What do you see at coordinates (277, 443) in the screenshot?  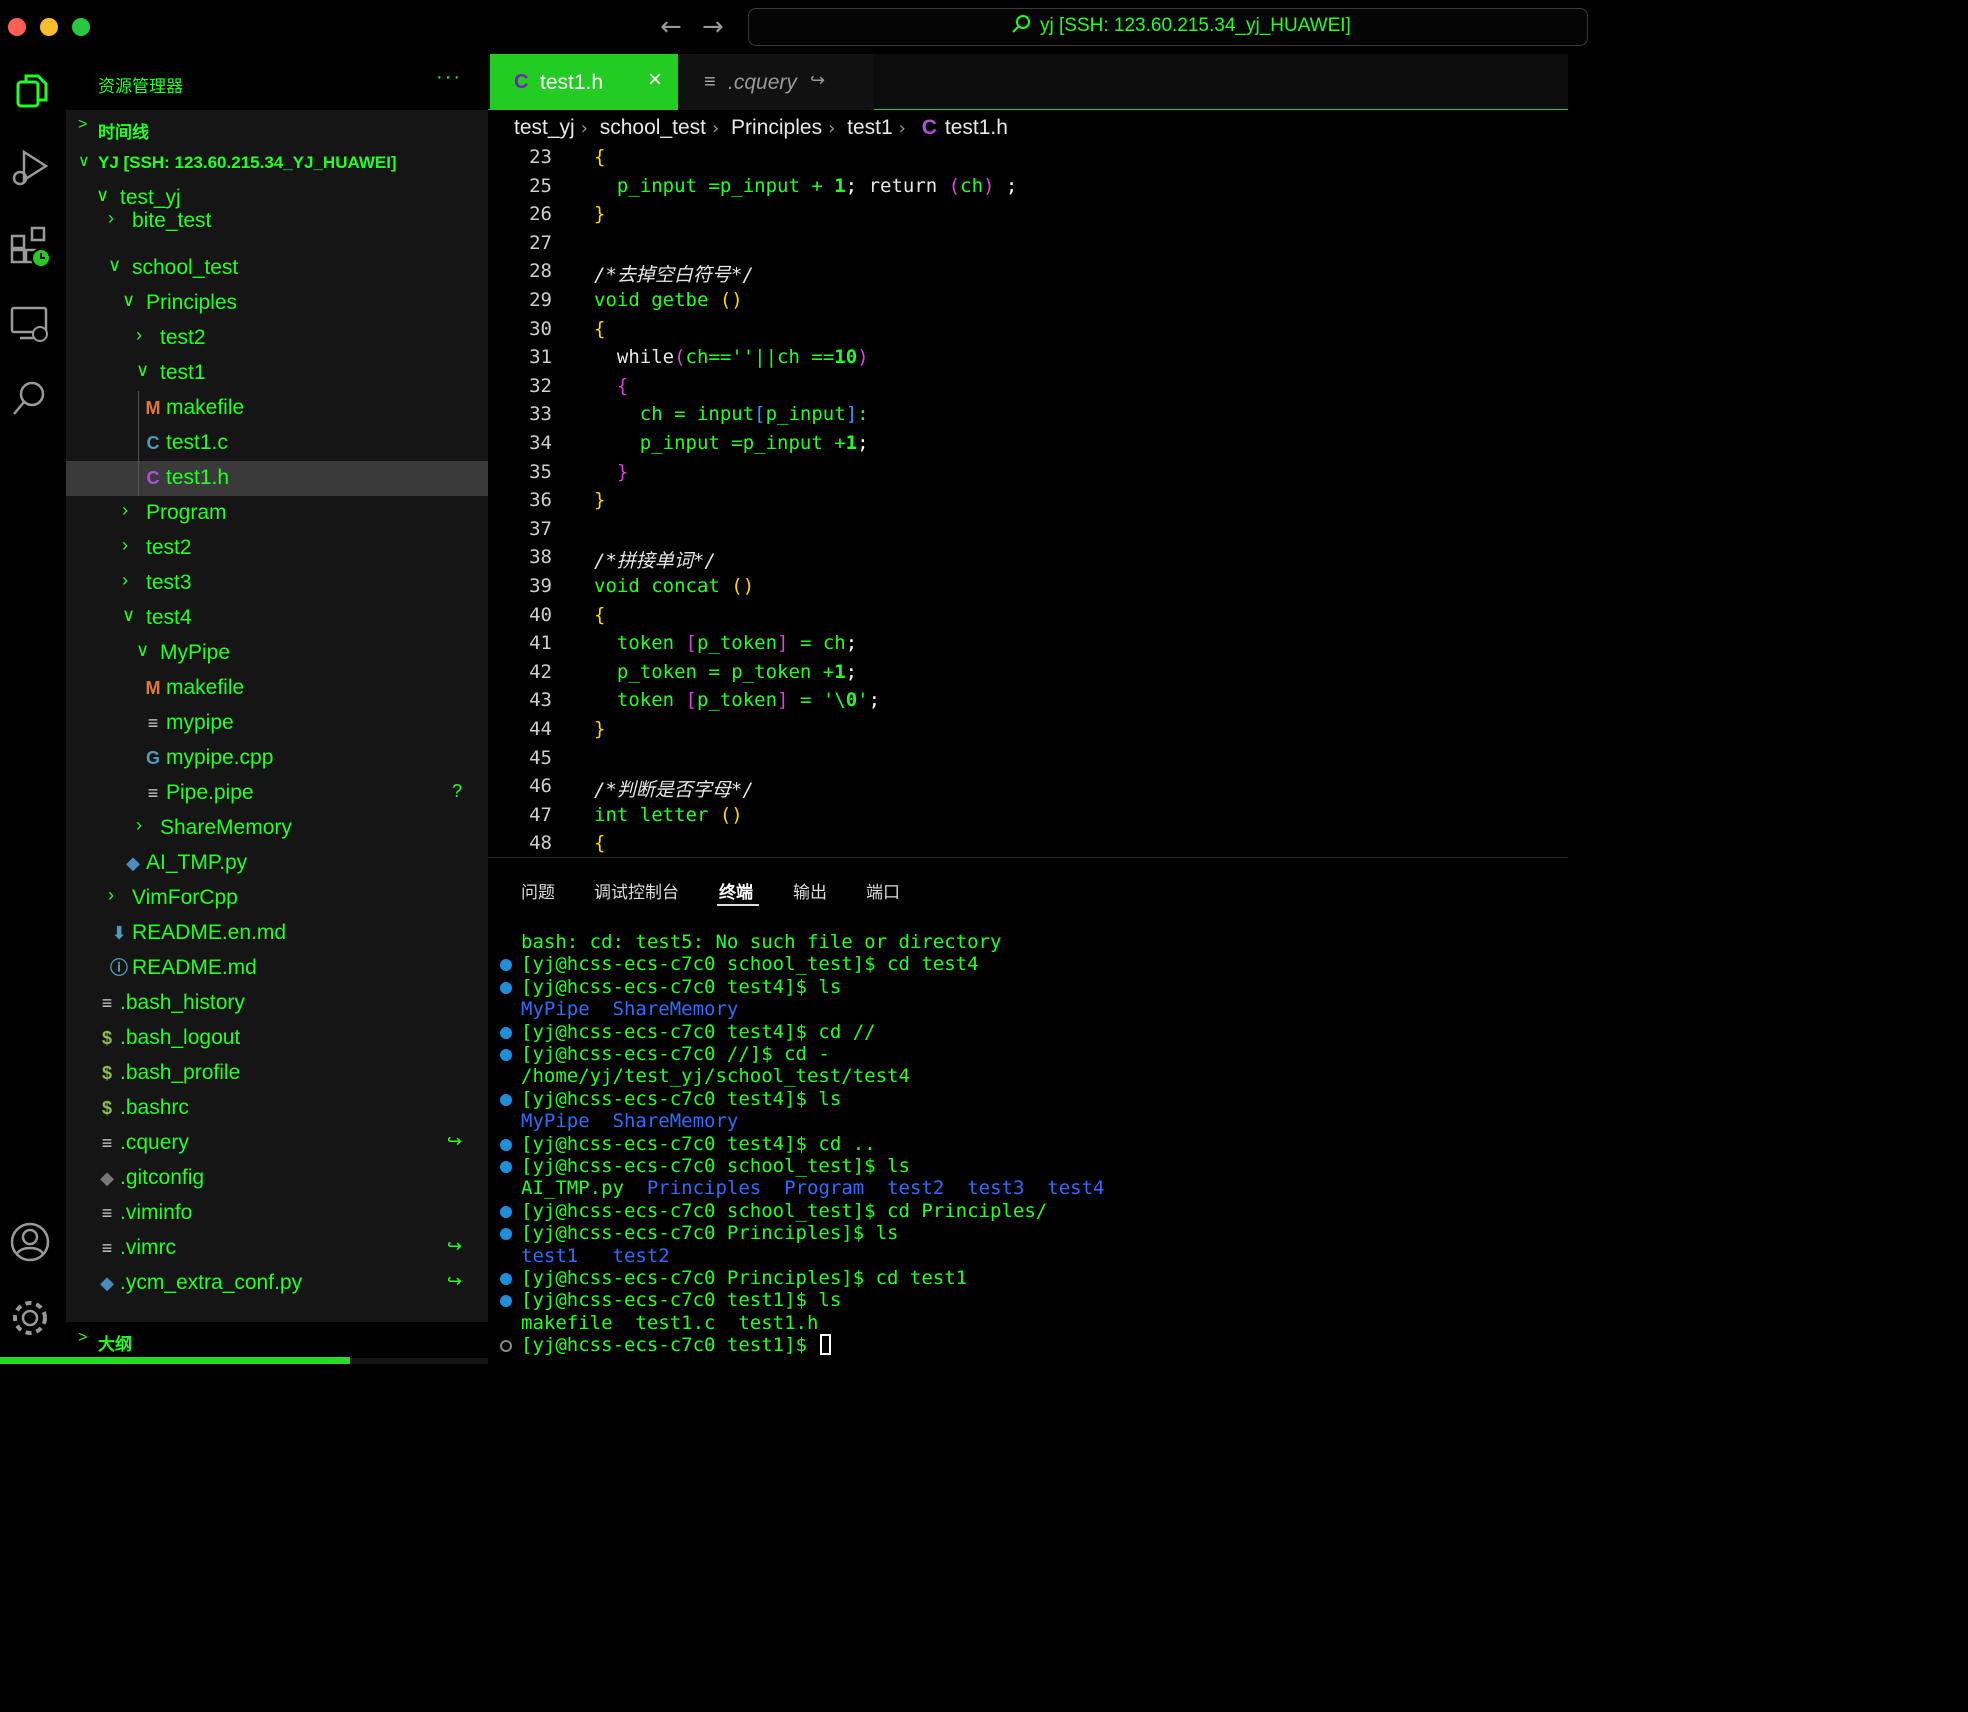 I see `tree-item: Ctest1.c` at bounding box center [277, 443].